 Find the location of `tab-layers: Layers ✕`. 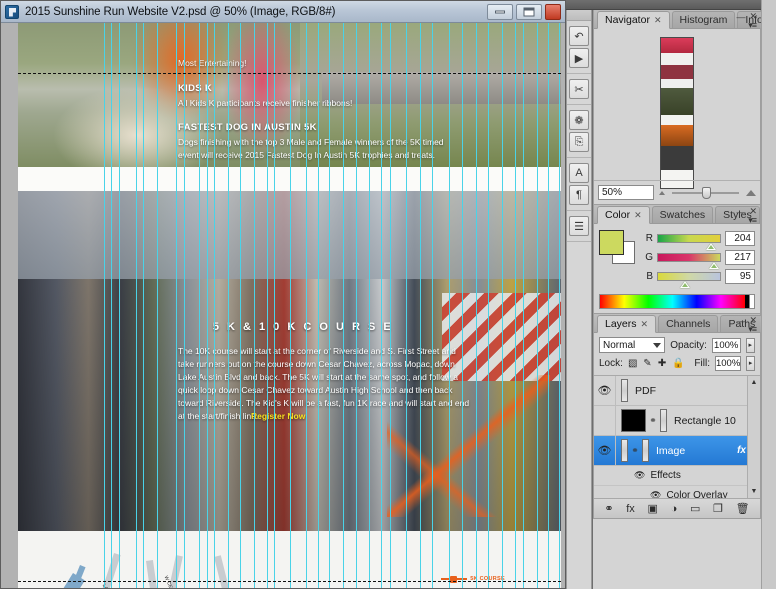

tab-layers: Layers ✕ is located at coordinates (627, 324).